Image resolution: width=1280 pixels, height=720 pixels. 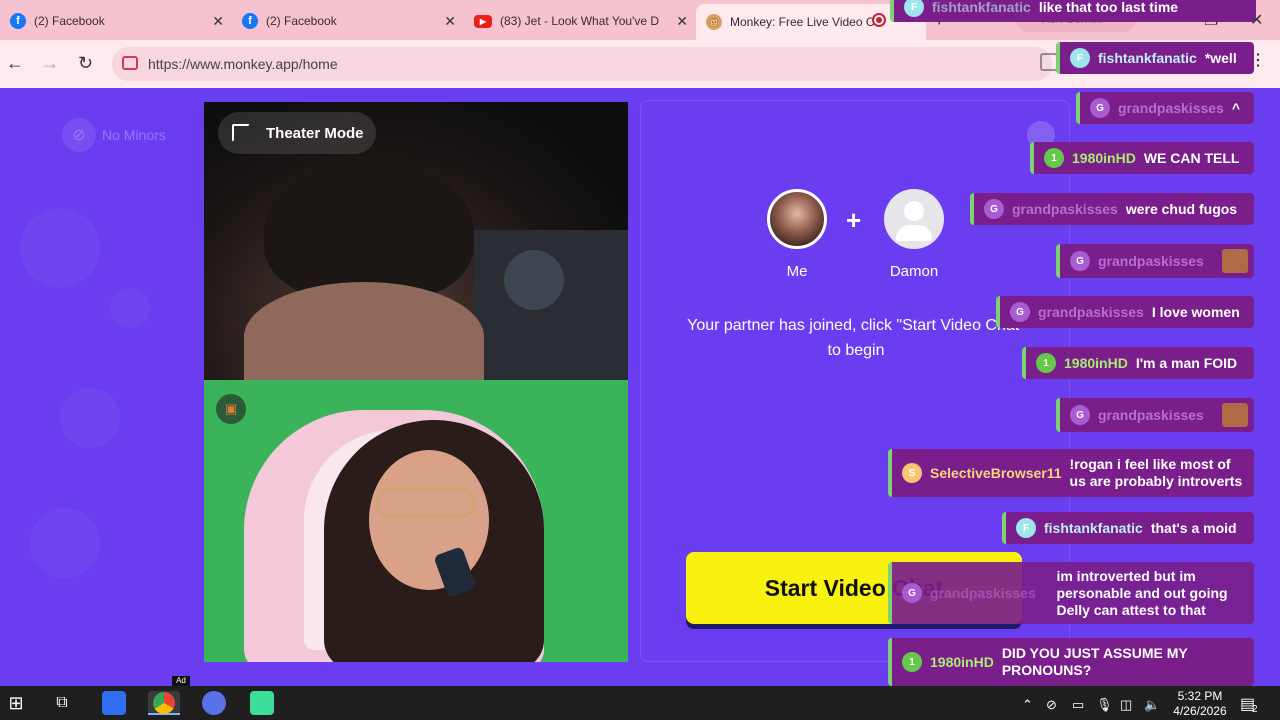 I want to click on my-name-label: Me, so click(x=797, y=271).